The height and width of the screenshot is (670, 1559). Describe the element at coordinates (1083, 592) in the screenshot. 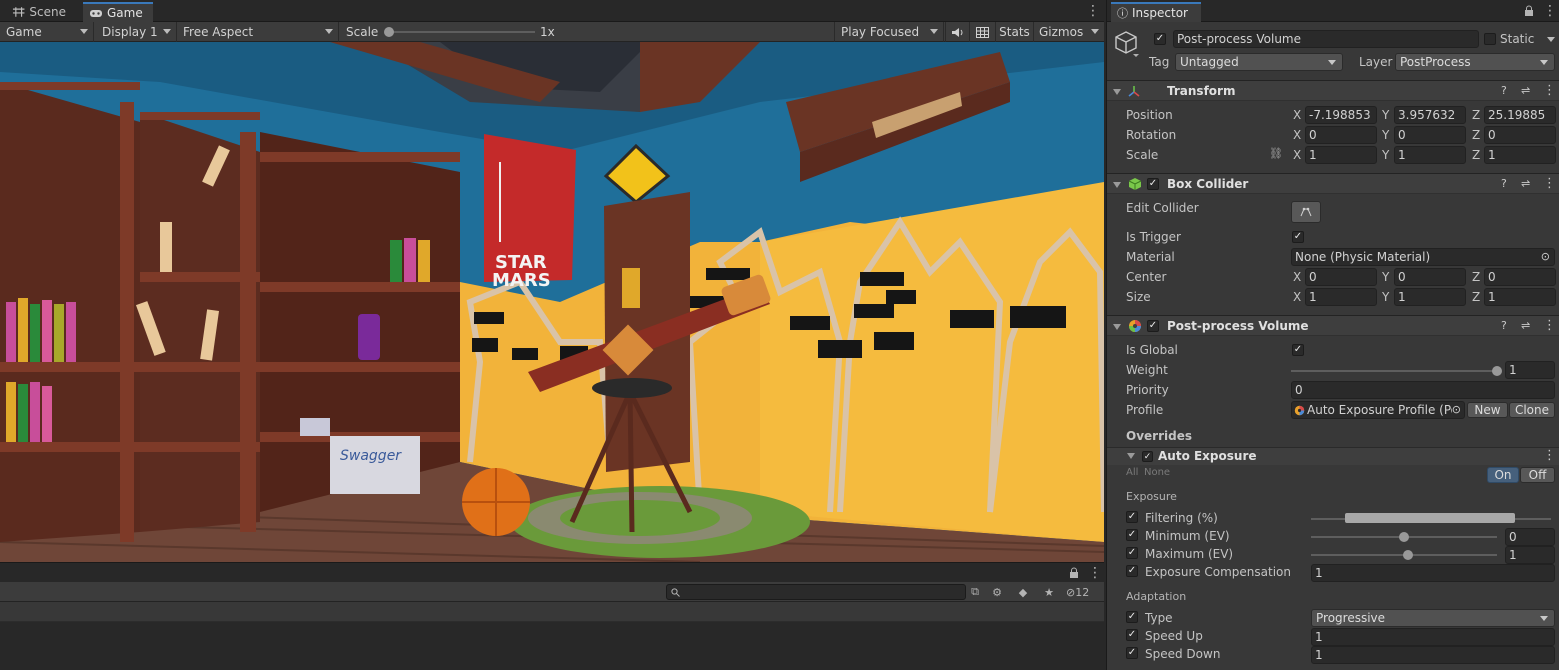

I see `hidden-packages-toggle: ⊘ 12` at that location.